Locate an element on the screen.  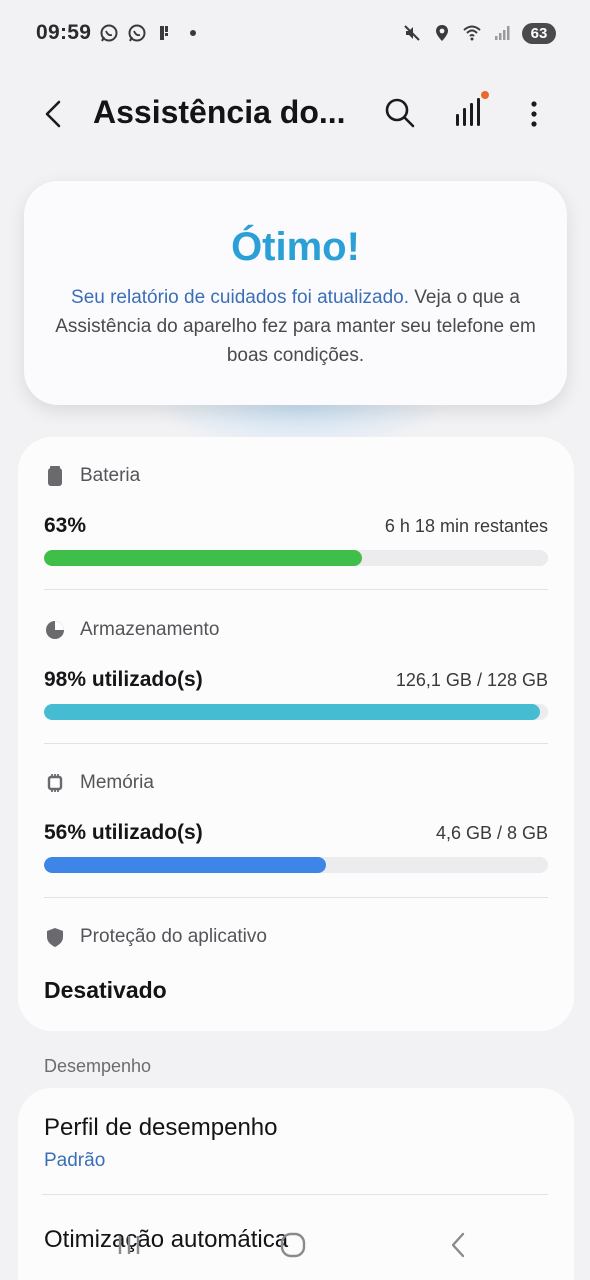
memory-label: Memória is located at coordinates (117, 782).